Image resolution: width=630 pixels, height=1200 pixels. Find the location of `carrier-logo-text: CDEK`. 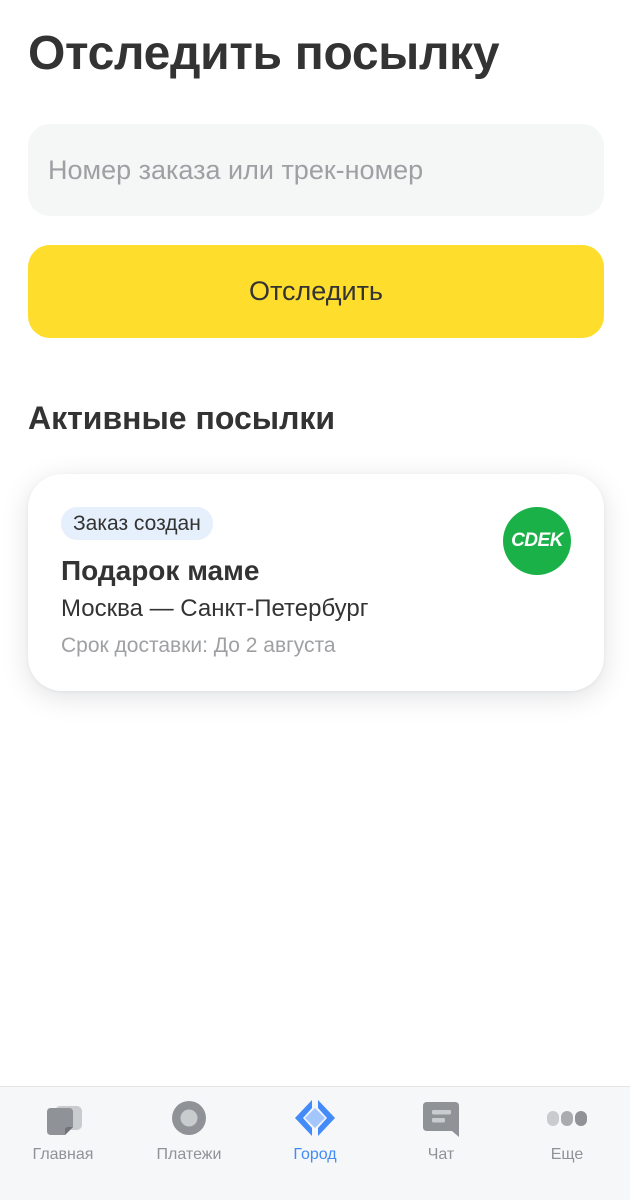

carrier-logo-text: CDEK is located at coordinates (537, 540).